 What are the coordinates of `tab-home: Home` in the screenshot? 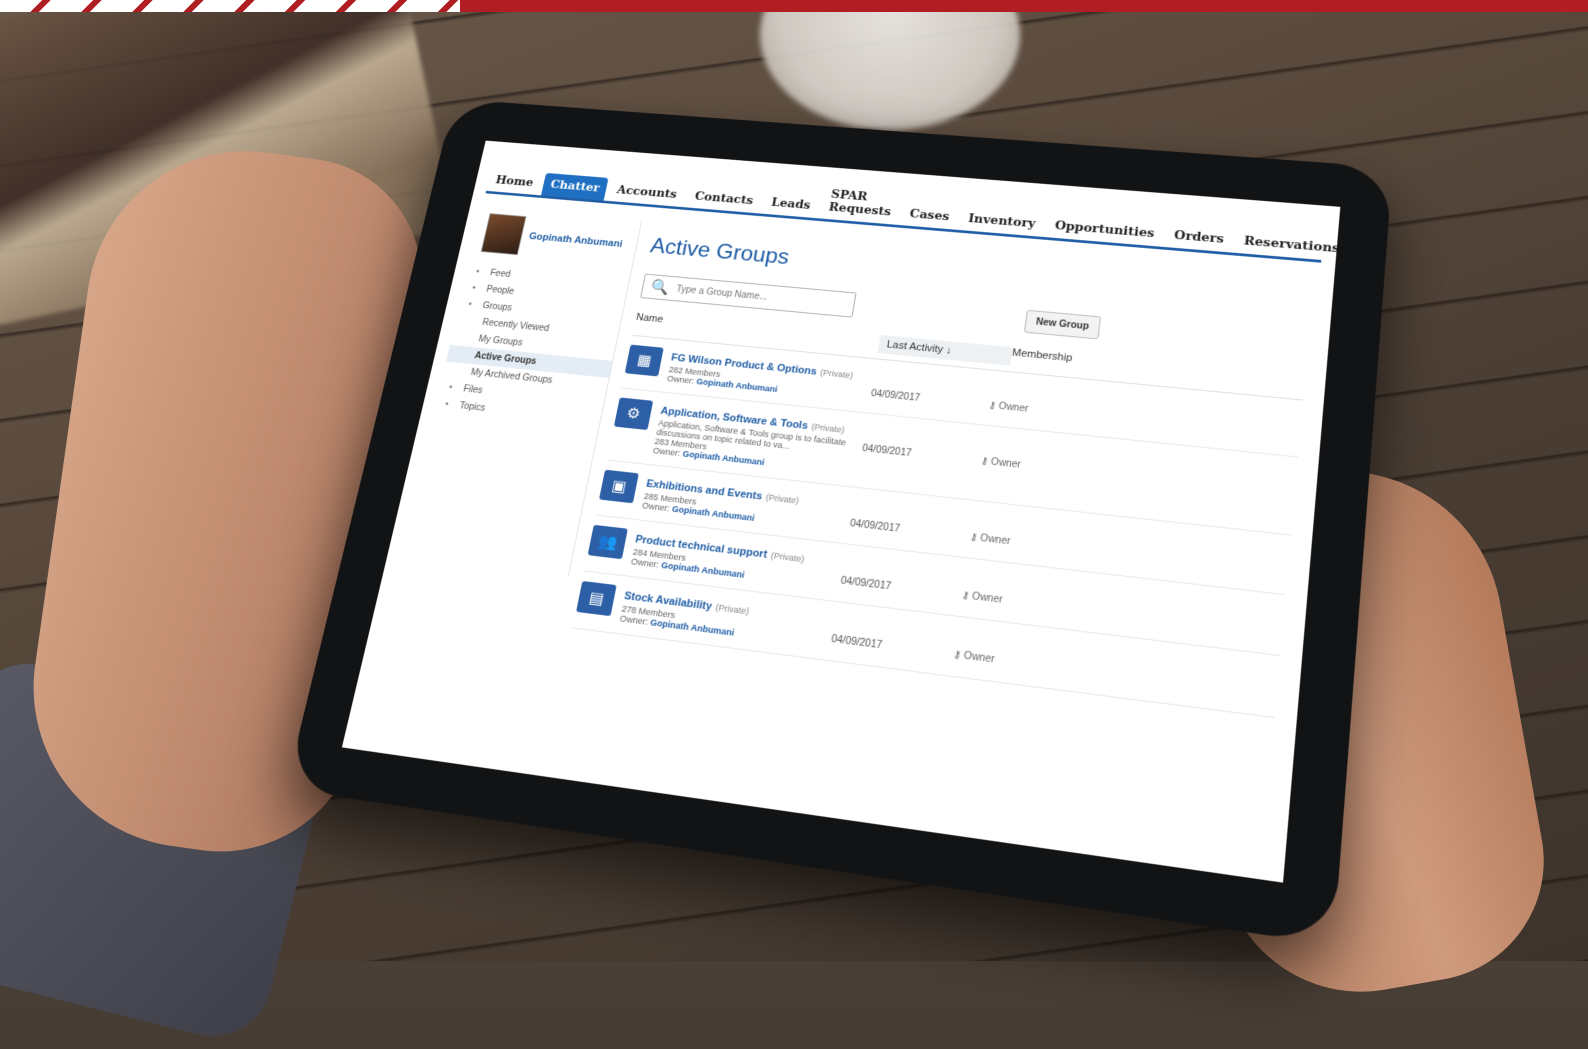 It's located at (514, 182).